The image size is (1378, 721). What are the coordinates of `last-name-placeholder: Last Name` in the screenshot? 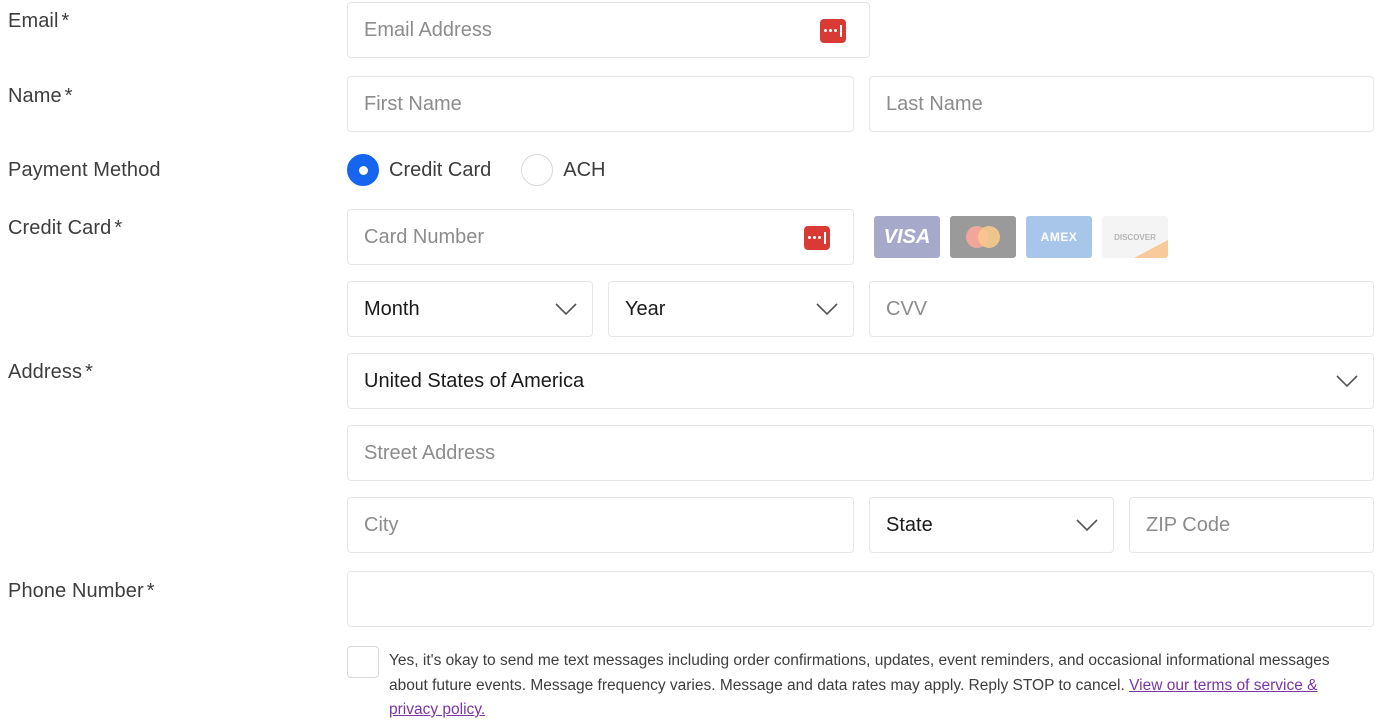 It's located at (934, 103).